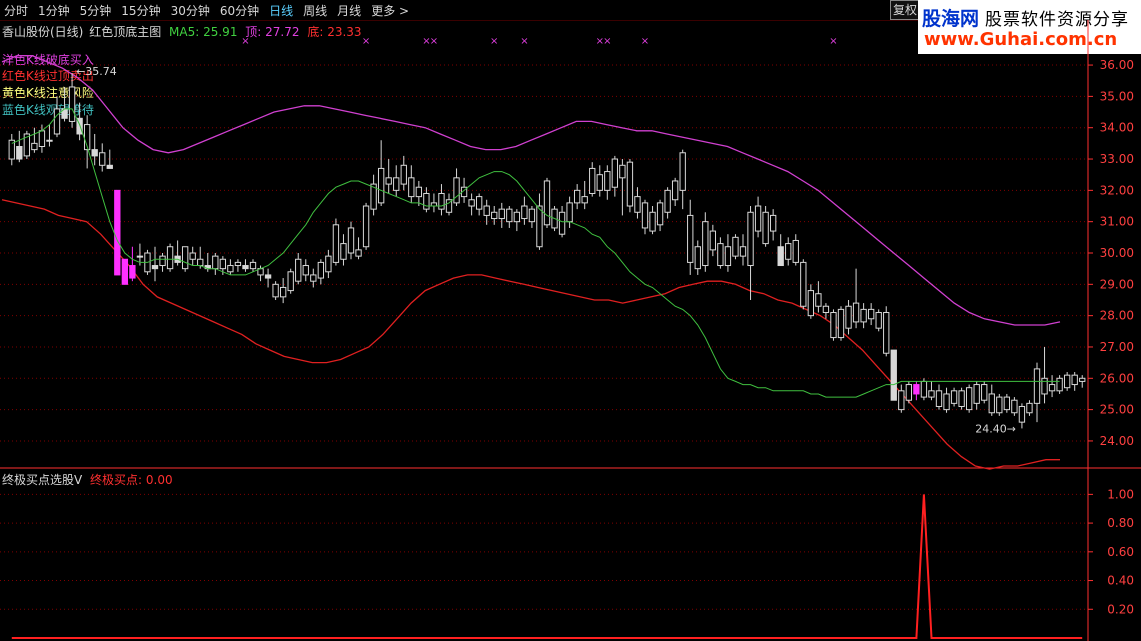 This screenshot has width=1141, height=641. What do you see at coordinates (1117, 410) in the screenshot?
I see `price-tick-label: 25.00` at bounding box center [1117, 410].